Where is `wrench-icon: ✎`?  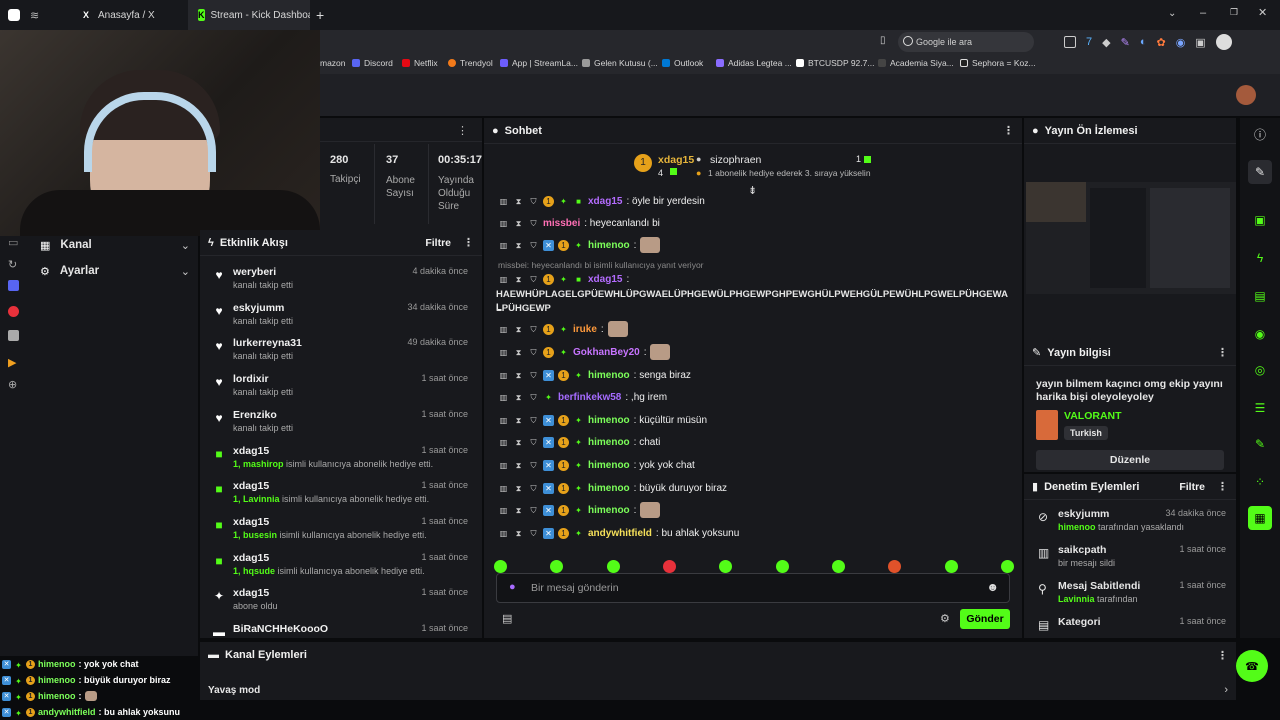
wrench-icon: ✎ is located at coordinates (1260, 444).